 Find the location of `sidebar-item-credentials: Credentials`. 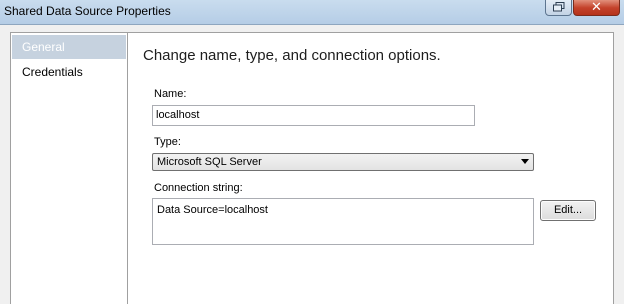

sidebar-item-credentials: Credentials is located at coordinates (69, 72).